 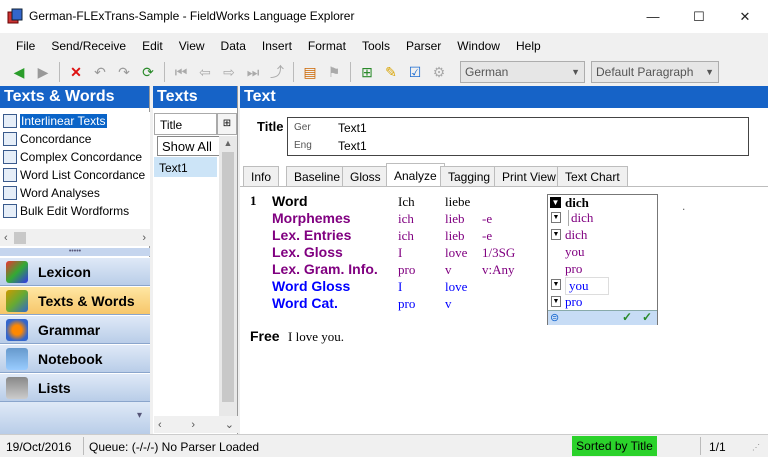 What do you see at coordinates (699, 16) in the screenshot?
I see `maximize-button: ☐` at bounding box center [699, 16].